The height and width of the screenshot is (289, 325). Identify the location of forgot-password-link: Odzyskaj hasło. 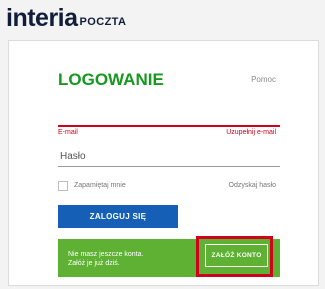
(252, 185).